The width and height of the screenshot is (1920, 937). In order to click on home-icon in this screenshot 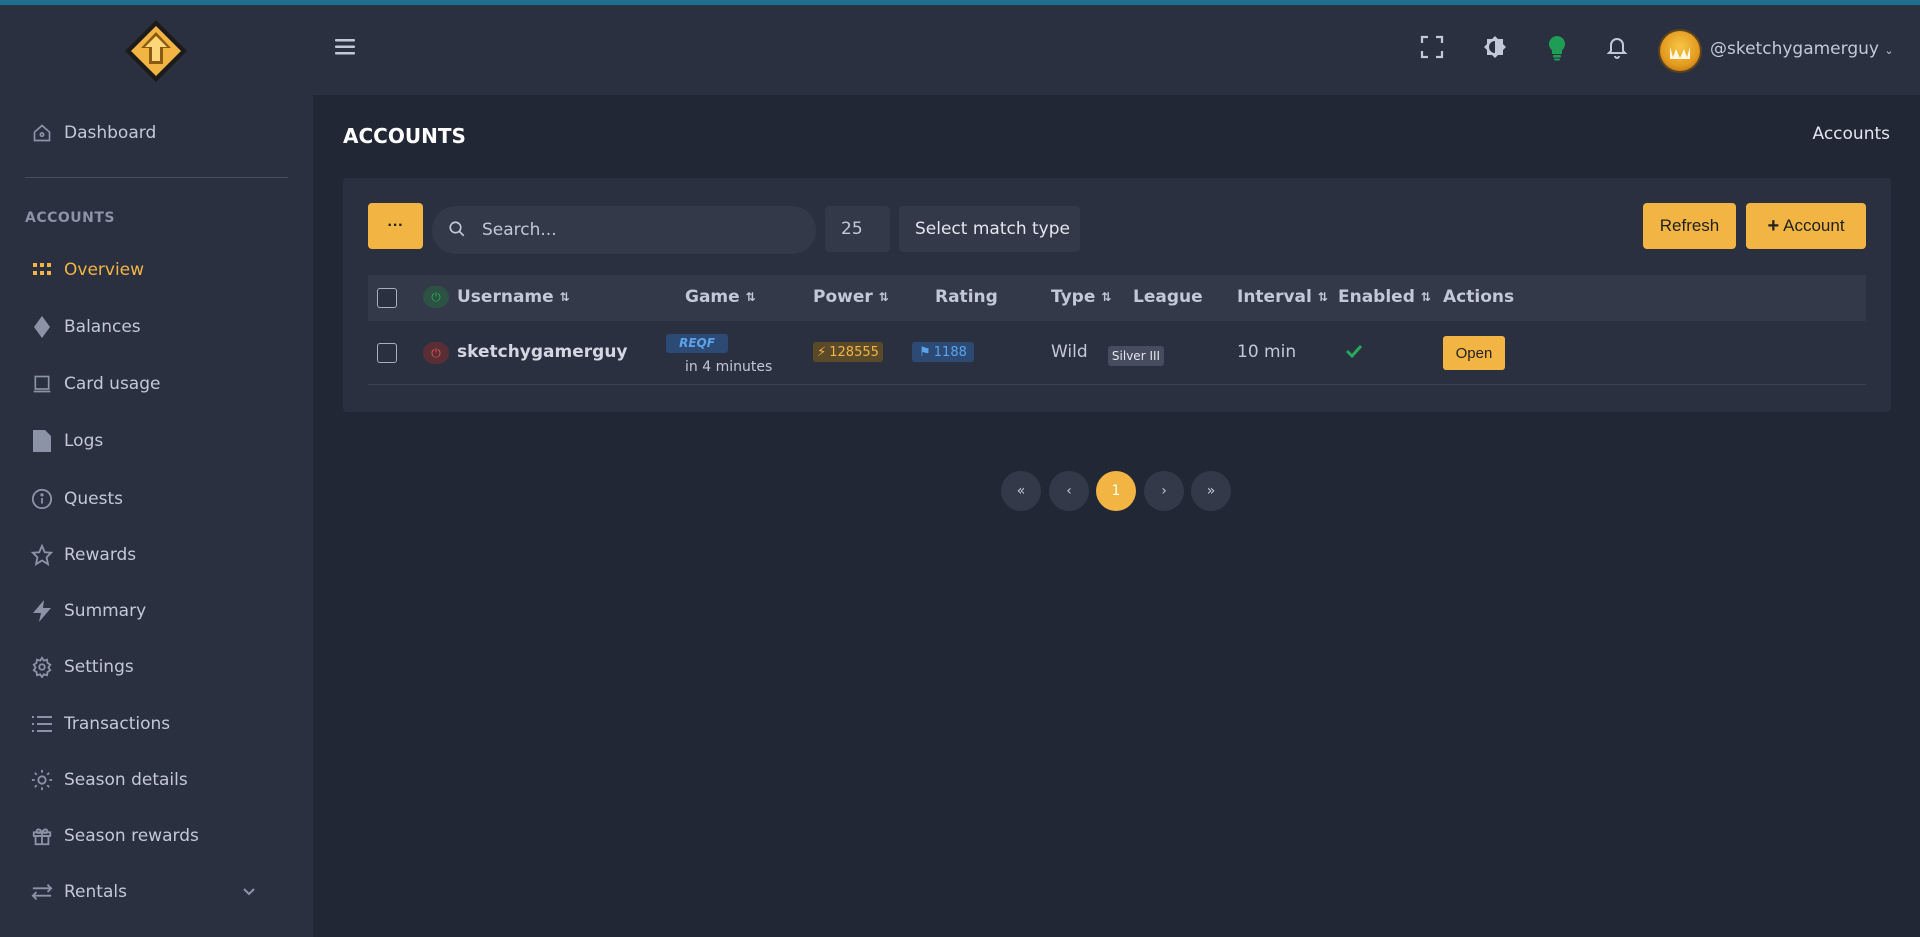, I will do `click(42, 133)`.